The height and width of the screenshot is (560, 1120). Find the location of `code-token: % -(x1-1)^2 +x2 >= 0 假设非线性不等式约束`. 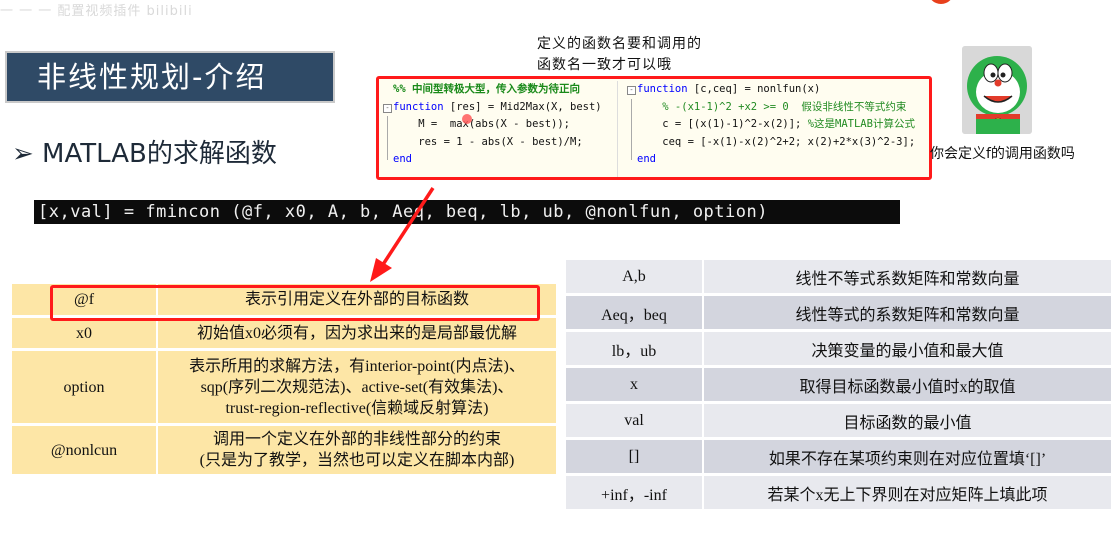

code-token: % -(x1-1)^2 +x2 >= 0 假设非线性不等式约束 is located at coordinates (772, 106).